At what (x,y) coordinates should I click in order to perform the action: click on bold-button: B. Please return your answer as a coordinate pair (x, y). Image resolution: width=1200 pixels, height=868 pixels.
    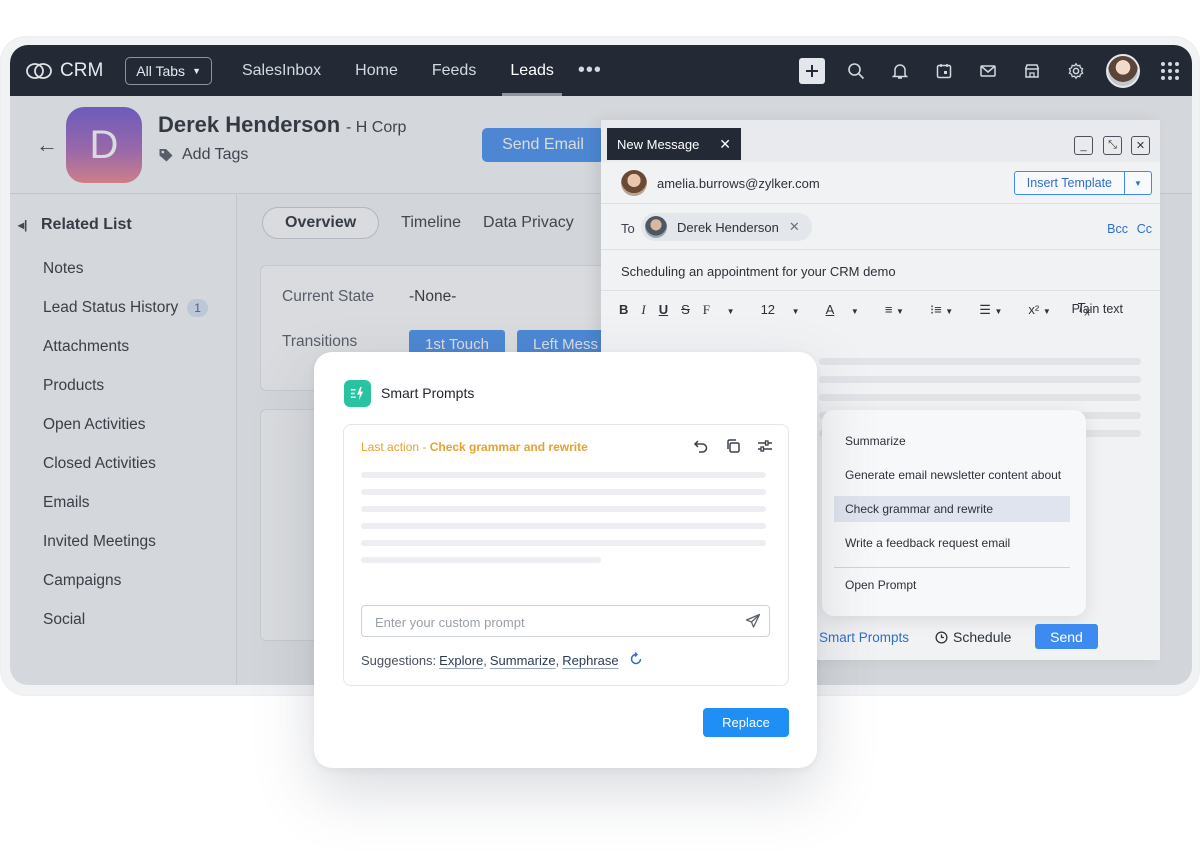
    Looking at the image, I should click on (623, 309).